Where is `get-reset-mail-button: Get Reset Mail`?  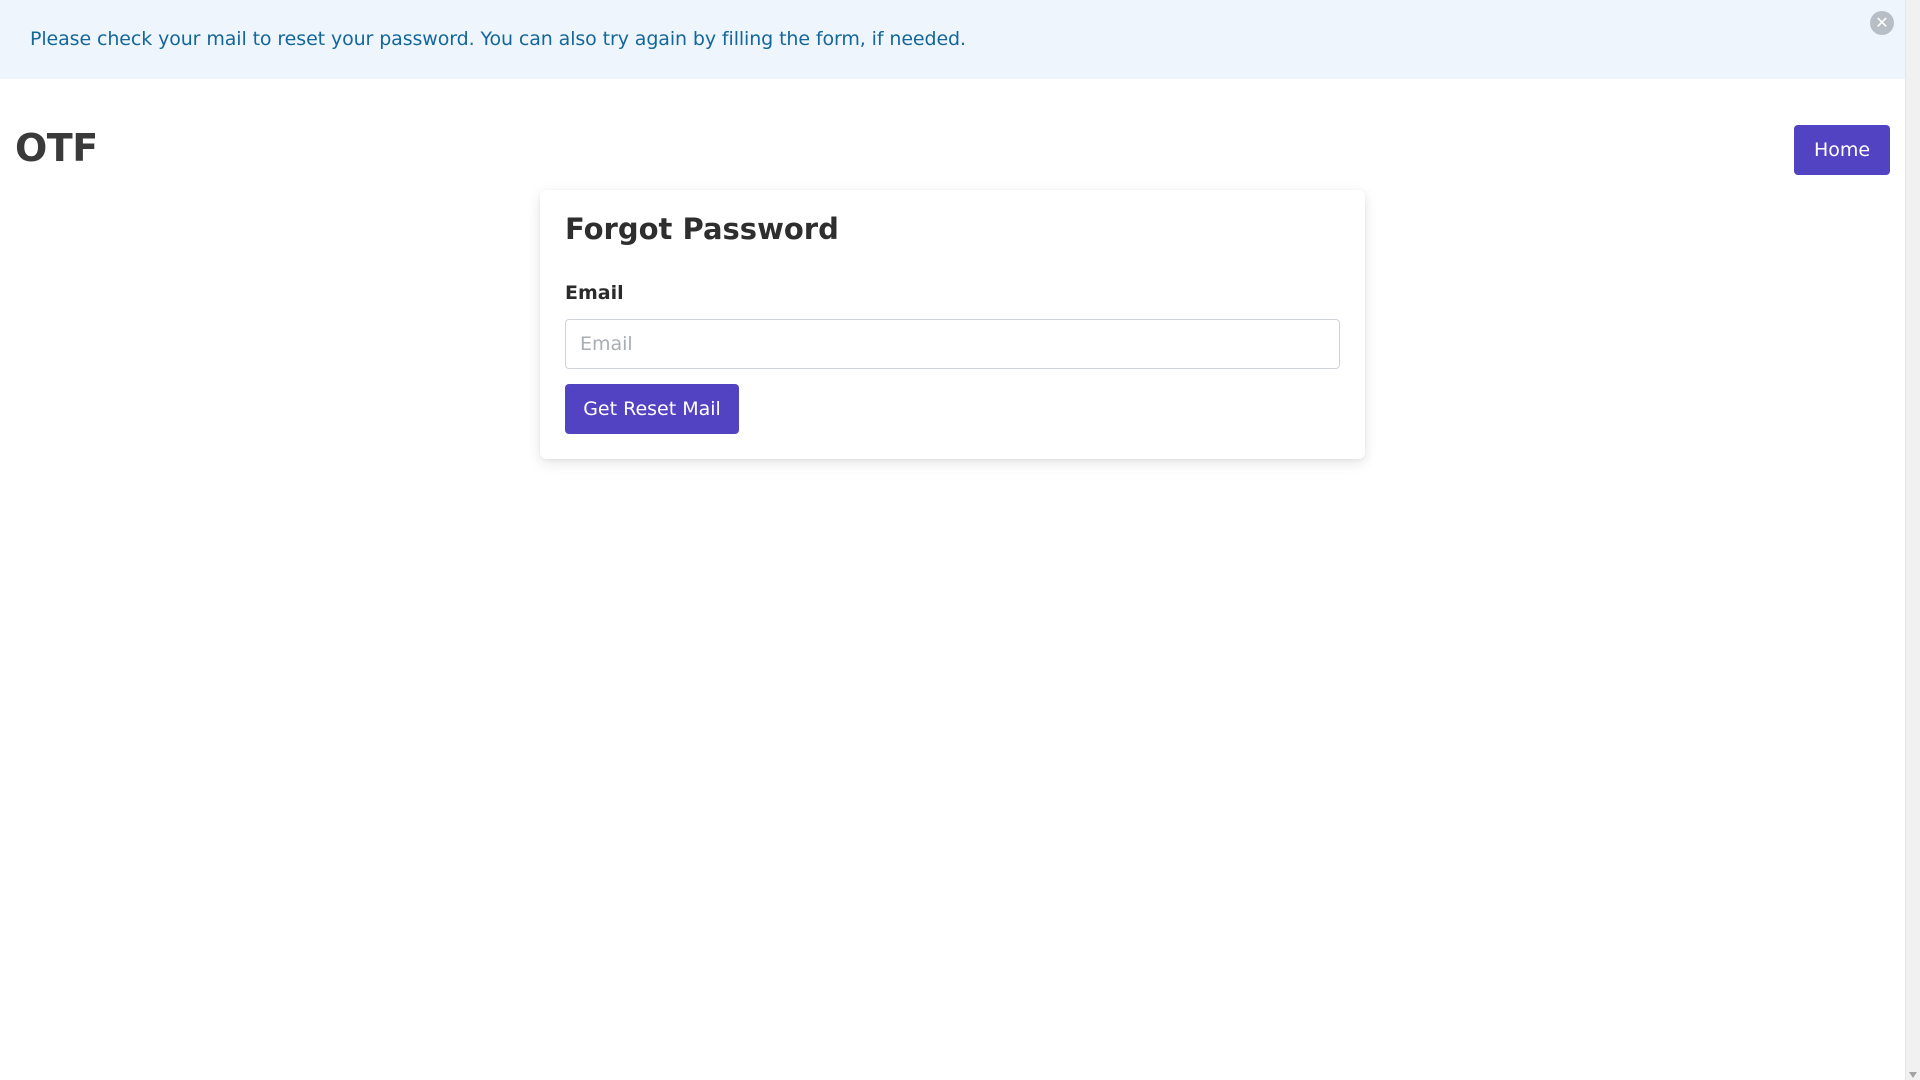
get-reset-mail-button: Get Reset Mail is located at coordinates (652, 409).